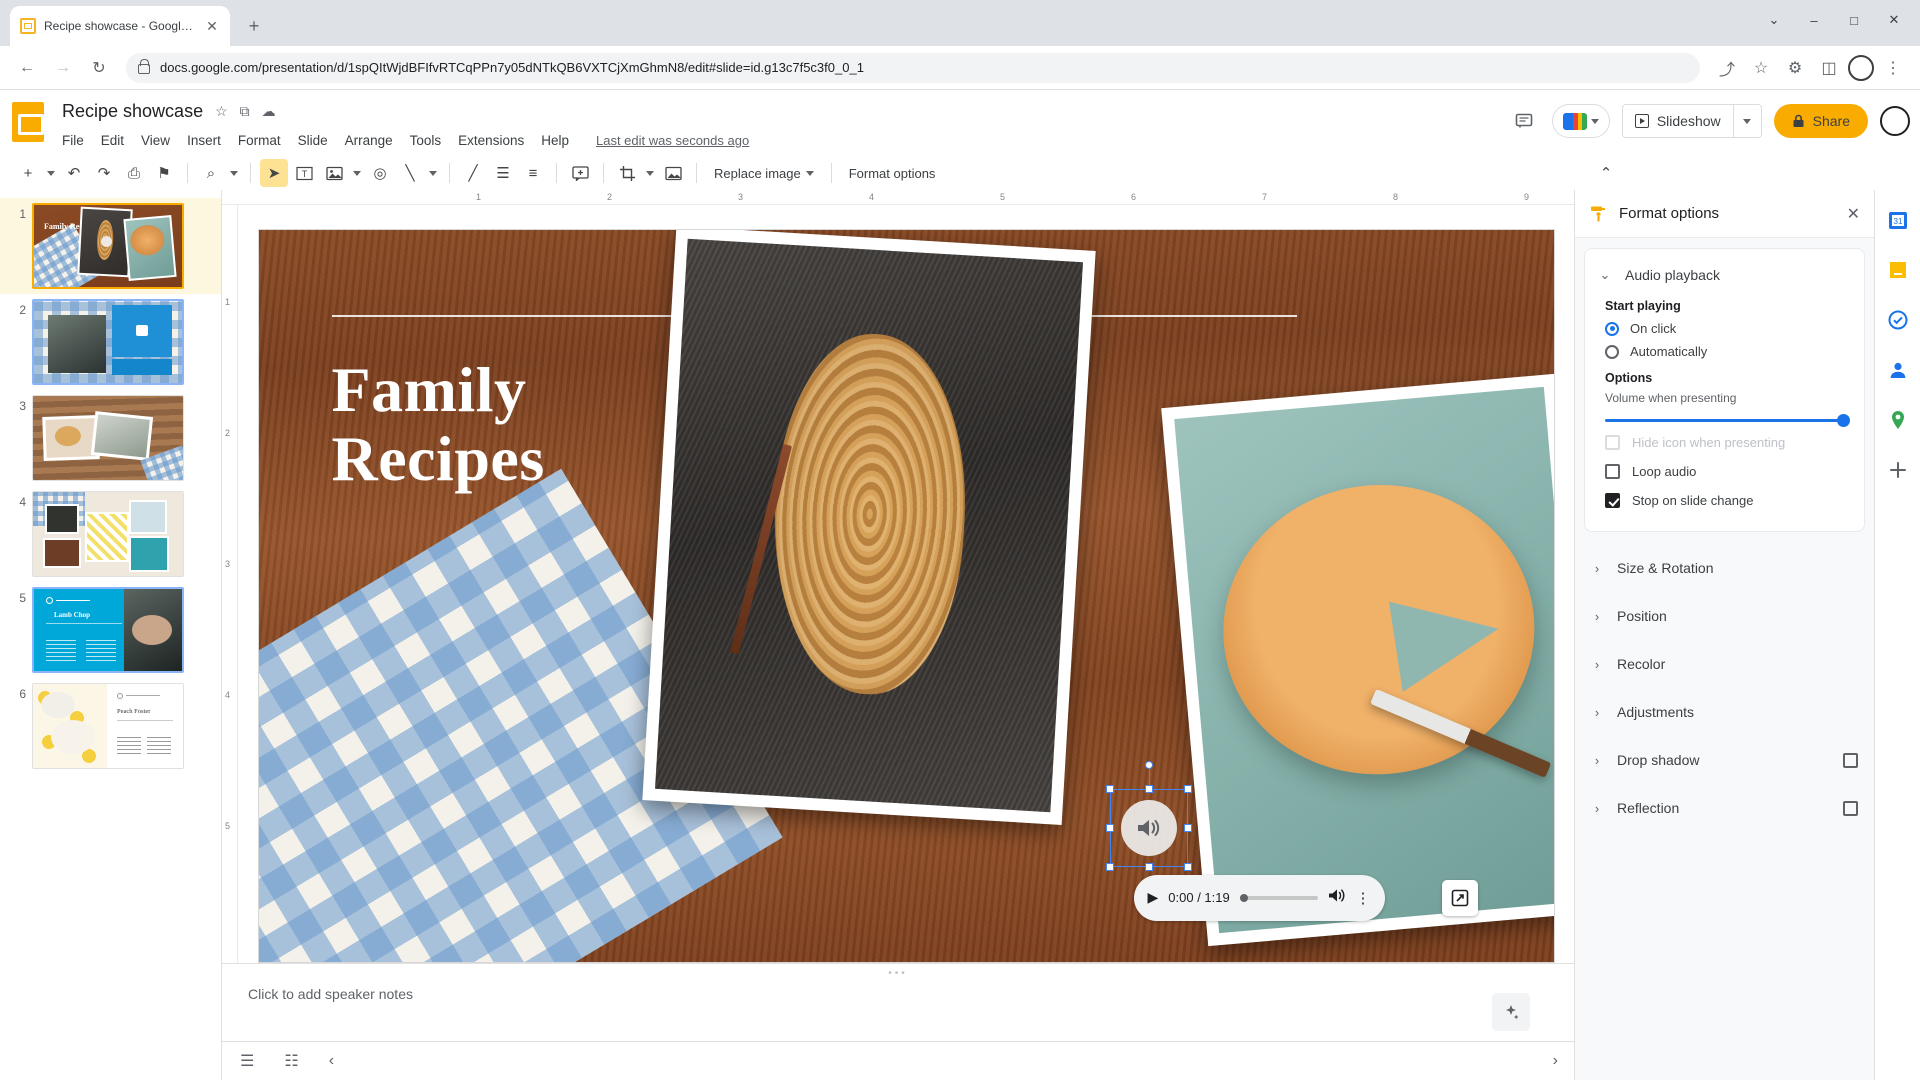 The image size is (1920, 1080). What do you see at coordinates (247, 1061) in the screenshot?
I see `filmstrip-view-icon: ☰` at bounding box center [247, 1061].